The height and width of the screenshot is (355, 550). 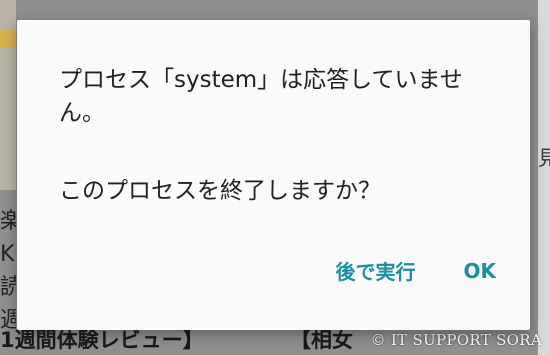 I want to click on dialog-actions: 後で実行 OK, so click(x=416, y=270).